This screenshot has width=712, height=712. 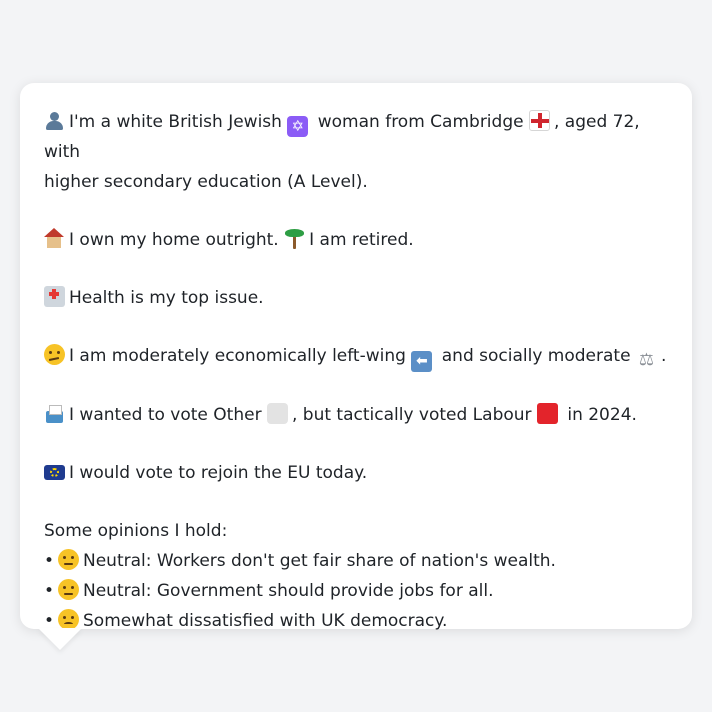 I want to click on house-icon, so click(x=54, y=238).